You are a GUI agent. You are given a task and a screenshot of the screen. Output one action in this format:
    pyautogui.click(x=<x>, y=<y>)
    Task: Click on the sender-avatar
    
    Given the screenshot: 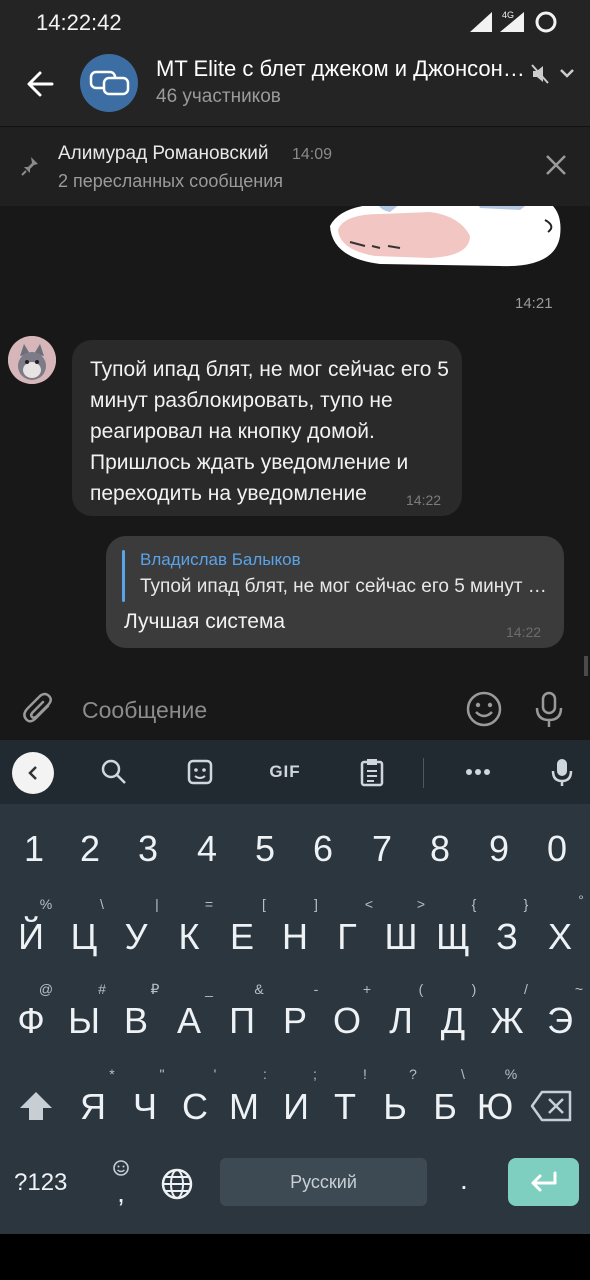 What is the action you would take?
    pyautogui.click(x=32, y=360)
    